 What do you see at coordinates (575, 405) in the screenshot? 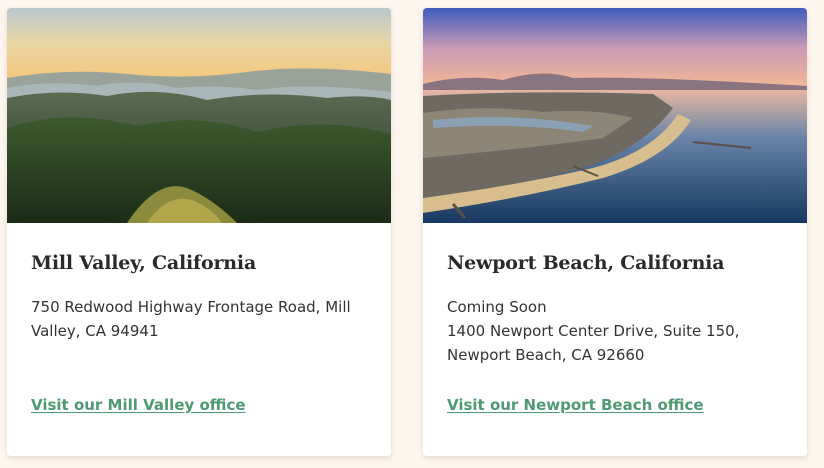
I see `visit-newport-beach-link: Visit our Newport Beach office` at bounding box center [575, 405].